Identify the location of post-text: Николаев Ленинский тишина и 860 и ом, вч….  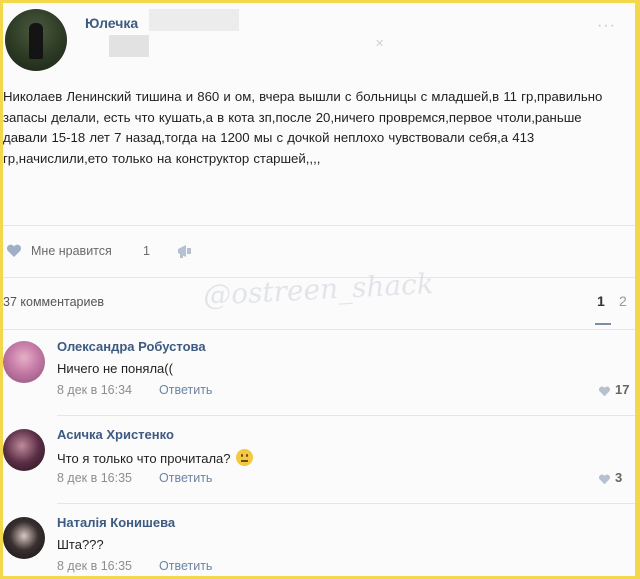
(303, 127).